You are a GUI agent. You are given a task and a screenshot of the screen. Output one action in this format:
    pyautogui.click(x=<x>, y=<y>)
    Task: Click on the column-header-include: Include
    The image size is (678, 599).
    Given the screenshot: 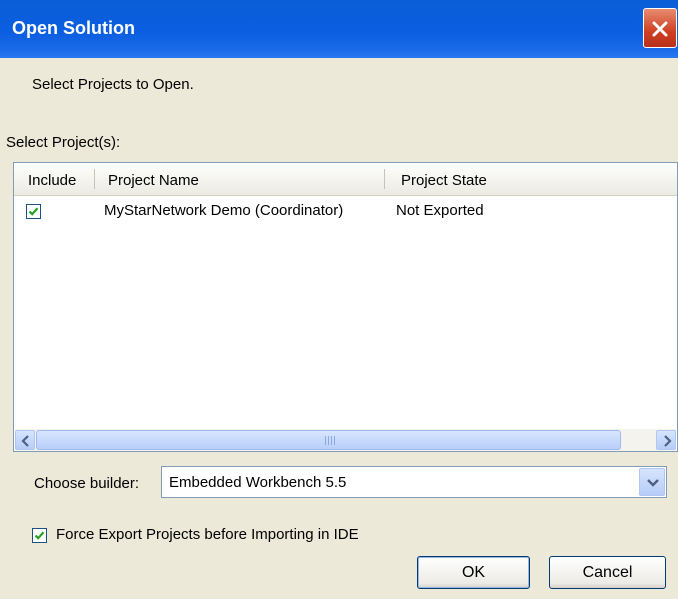 What is the action you would take?
    pyautogui.click(x=52, y=180)
    